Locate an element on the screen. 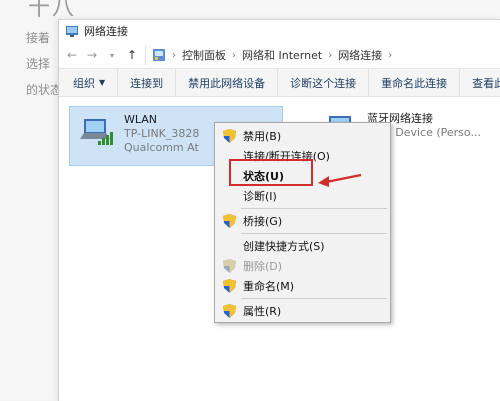 This screenshot has width=500, height=401. toolbar-rename-button: 重命名此连接 is located at coordinates (415, 82).